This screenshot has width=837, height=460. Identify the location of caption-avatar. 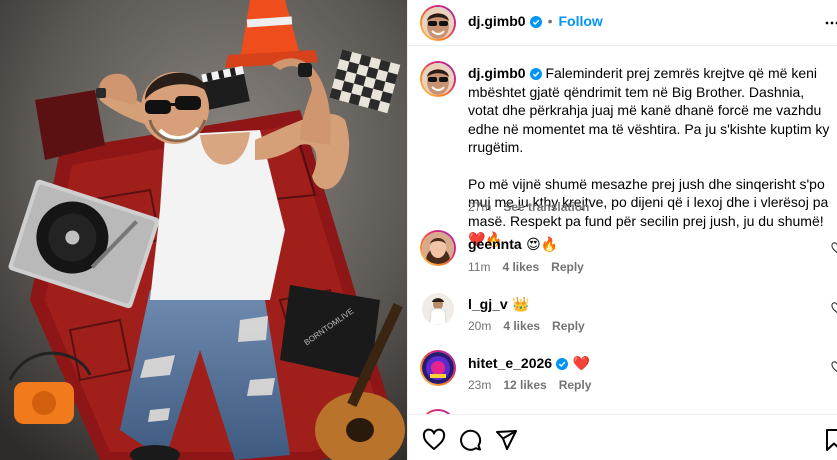
(438, 79).